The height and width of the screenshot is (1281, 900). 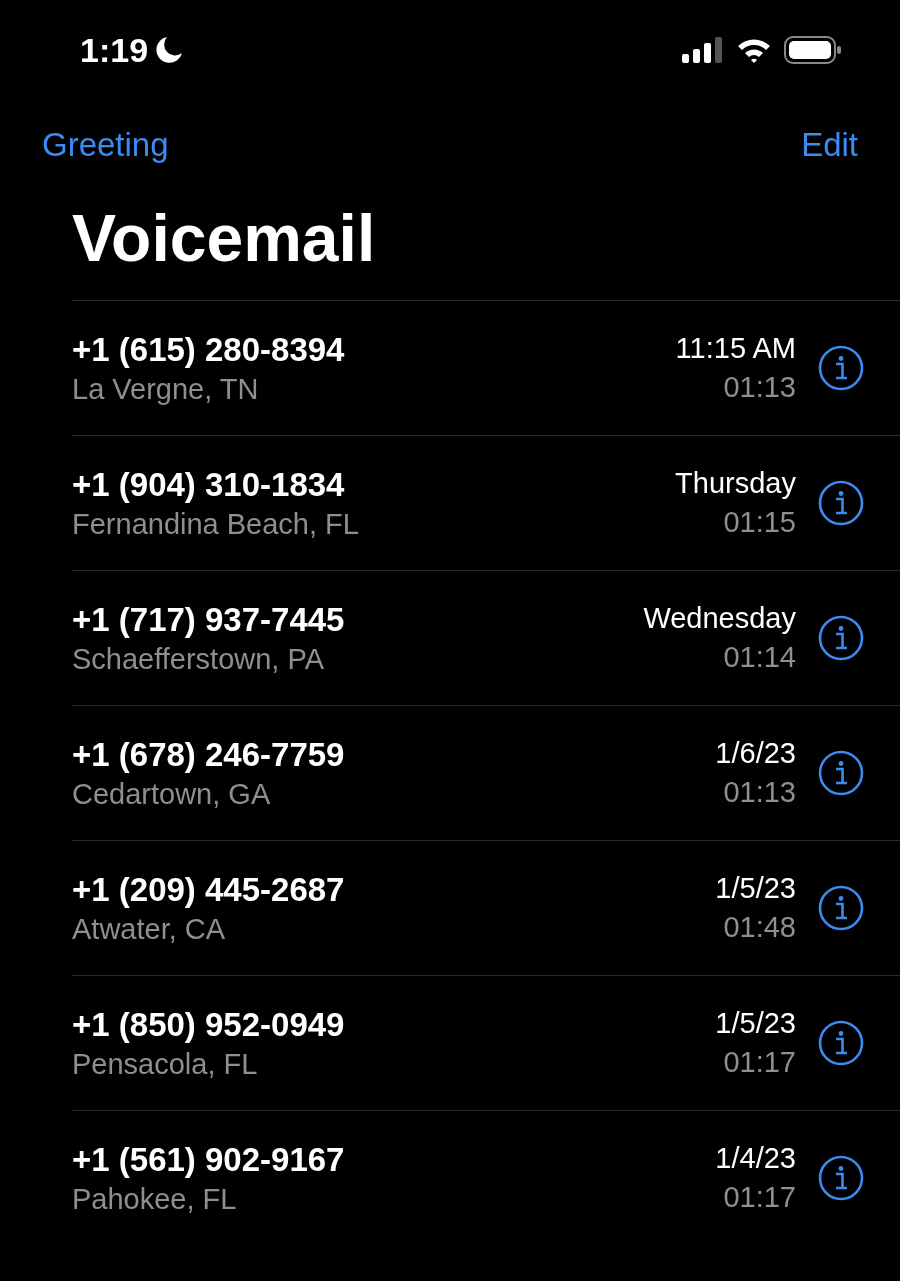 I want to click on wifi-icon, so click(x=754, y=50).